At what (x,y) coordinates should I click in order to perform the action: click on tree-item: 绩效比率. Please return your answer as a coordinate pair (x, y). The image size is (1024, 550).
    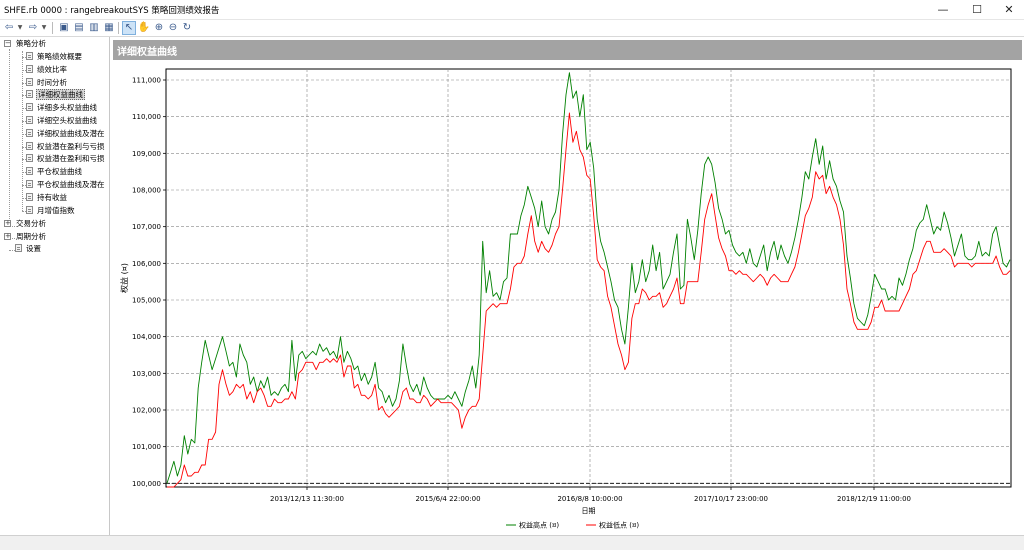
    Looking at the image, I should click on (45, 70).